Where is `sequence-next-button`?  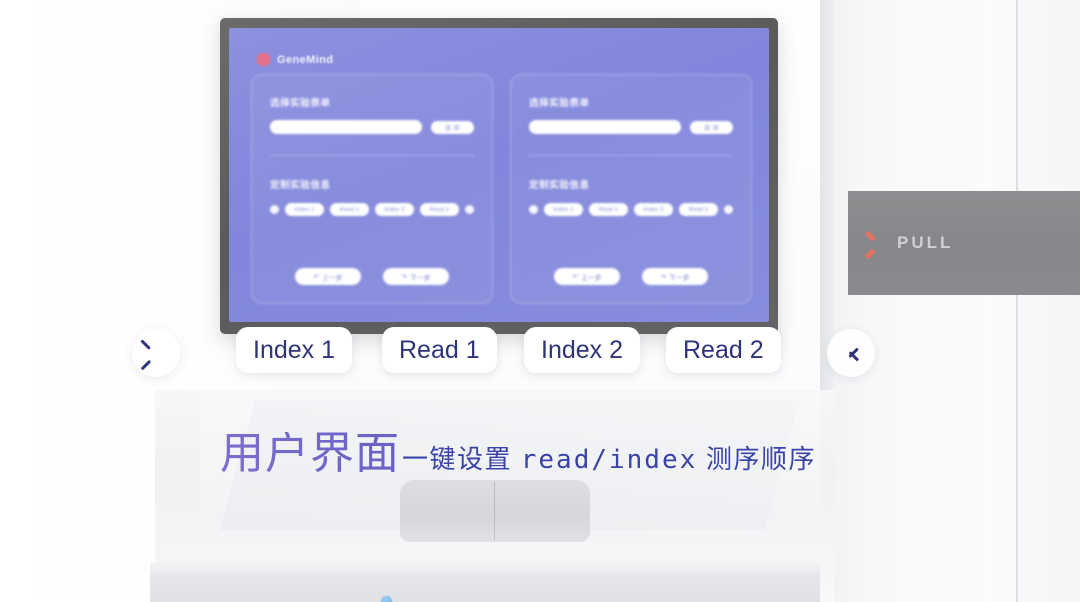
sequence-next-button is located at coordinates (851, 353).